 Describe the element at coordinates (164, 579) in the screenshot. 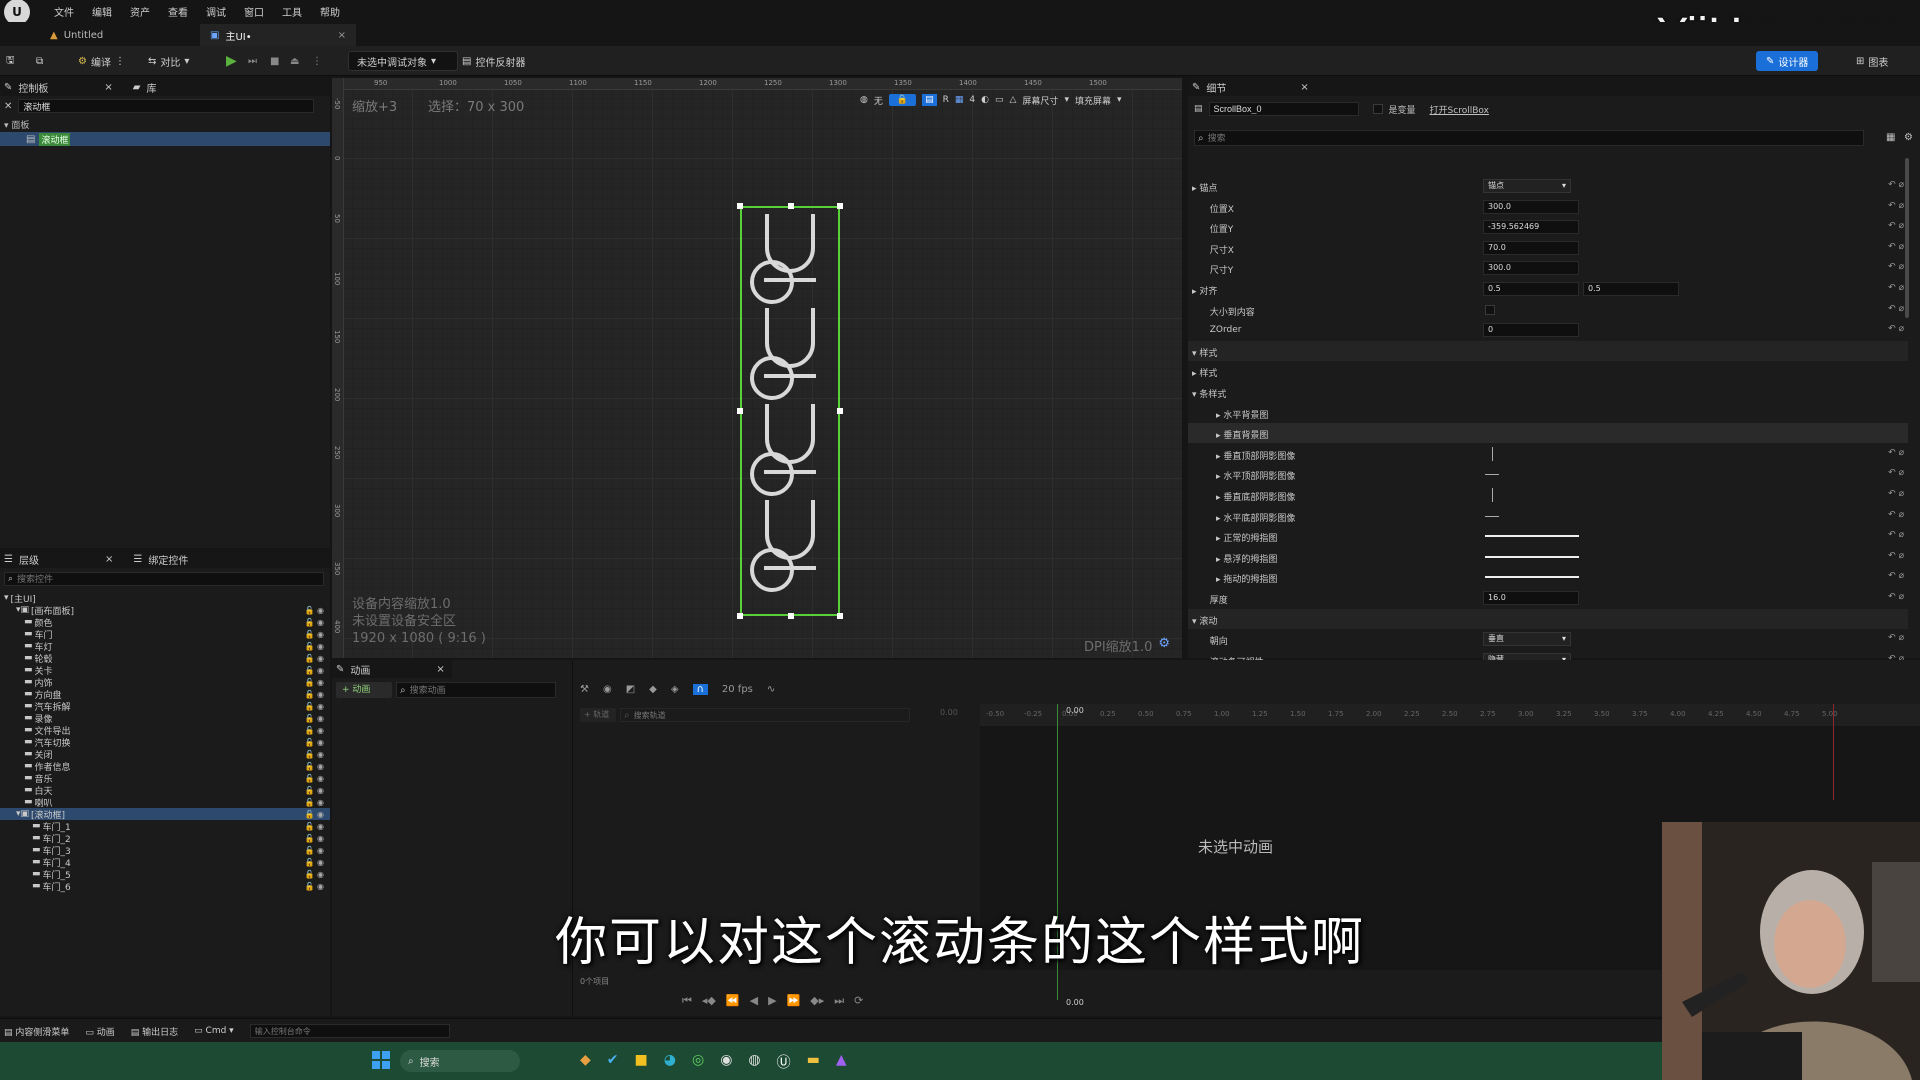

I see `hierarchy-search: ⌕` at that location.